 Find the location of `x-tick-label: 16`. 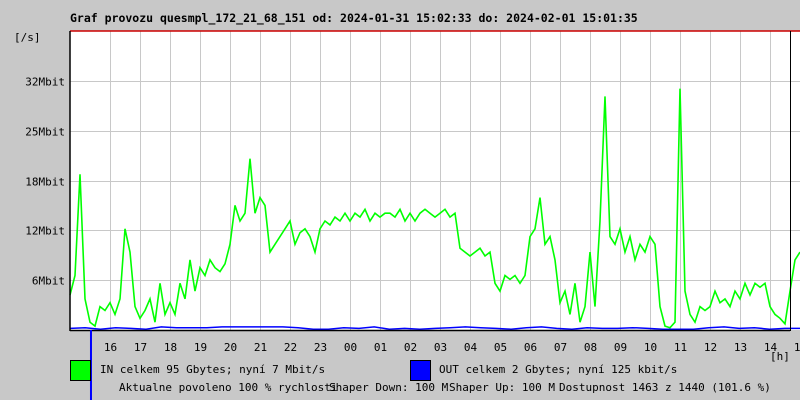

x-tick-label: 16 is located at coordinates (110, 347).